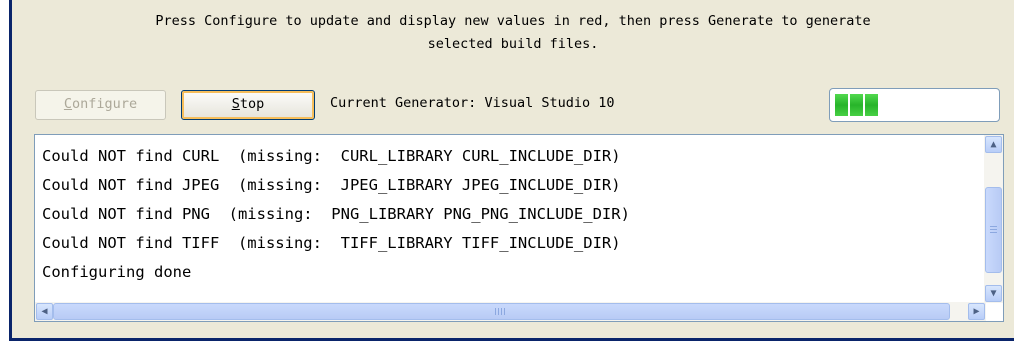 This screenshot has width=1014, height=349. I want to click on arrow-left-icon: ◀, so click(44, 311).